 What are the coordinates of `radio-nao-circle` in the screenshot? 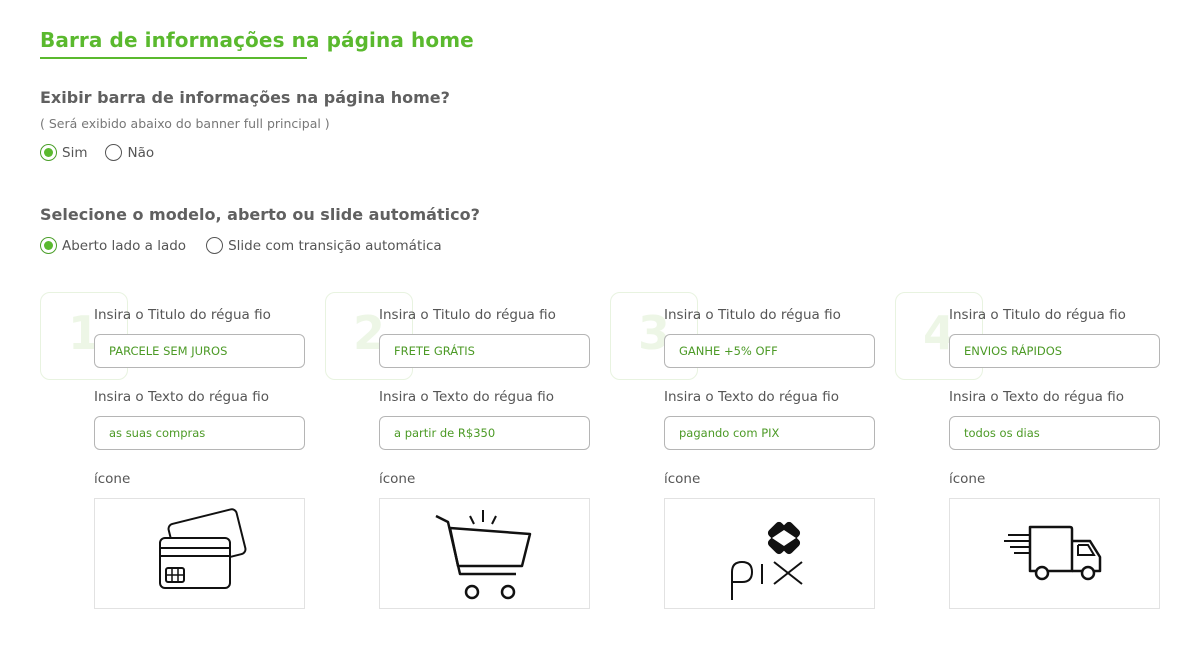 It's located at (114, 152).